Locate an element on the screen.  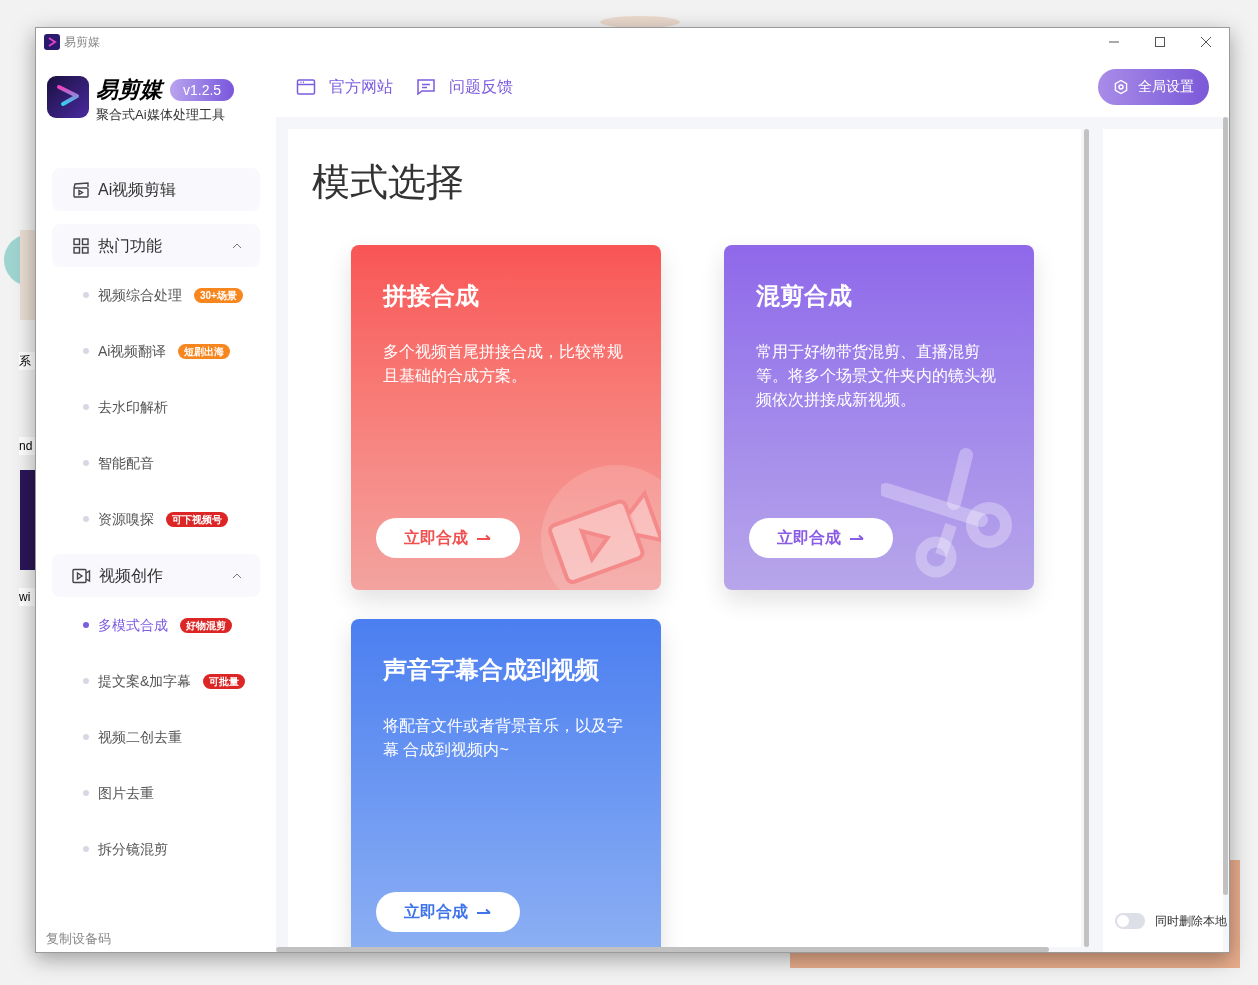
feature-badge: 好物混剪 is located at coordinates (206, 625).